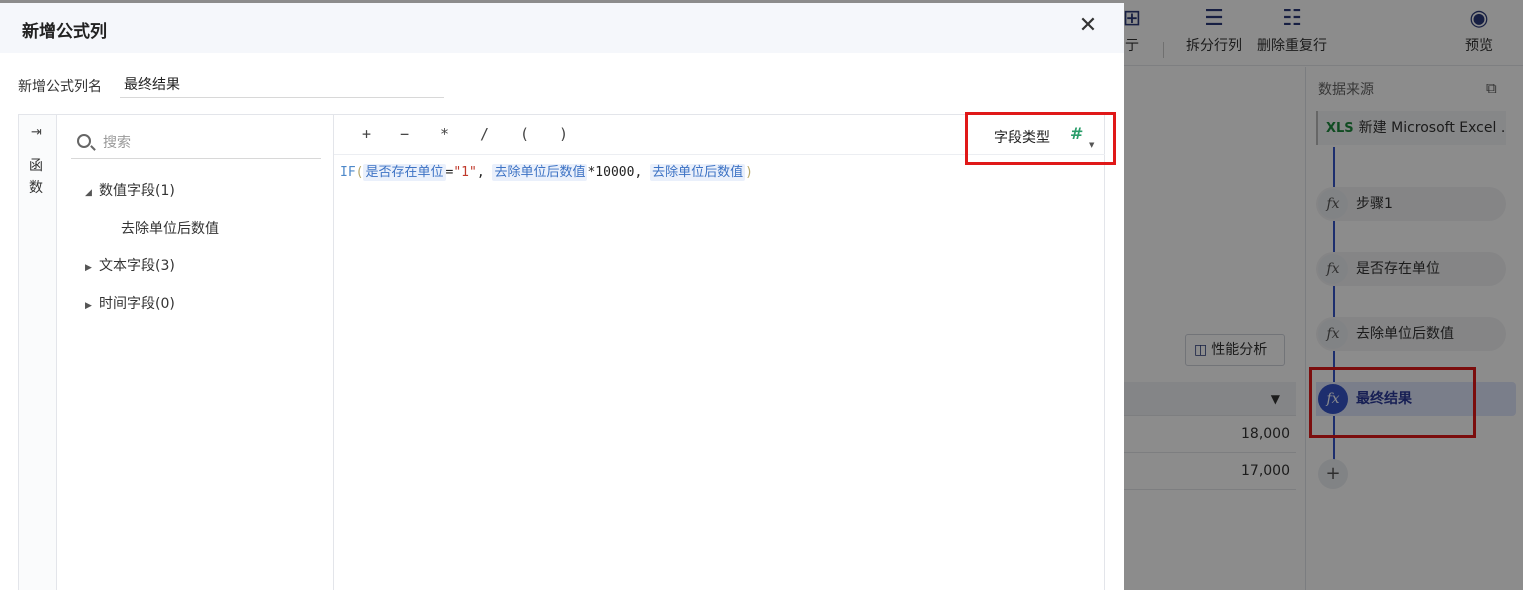 Image resolution: width=1523 pixels, height=590 pixels. I want to click on search-box, so click(196, 143).